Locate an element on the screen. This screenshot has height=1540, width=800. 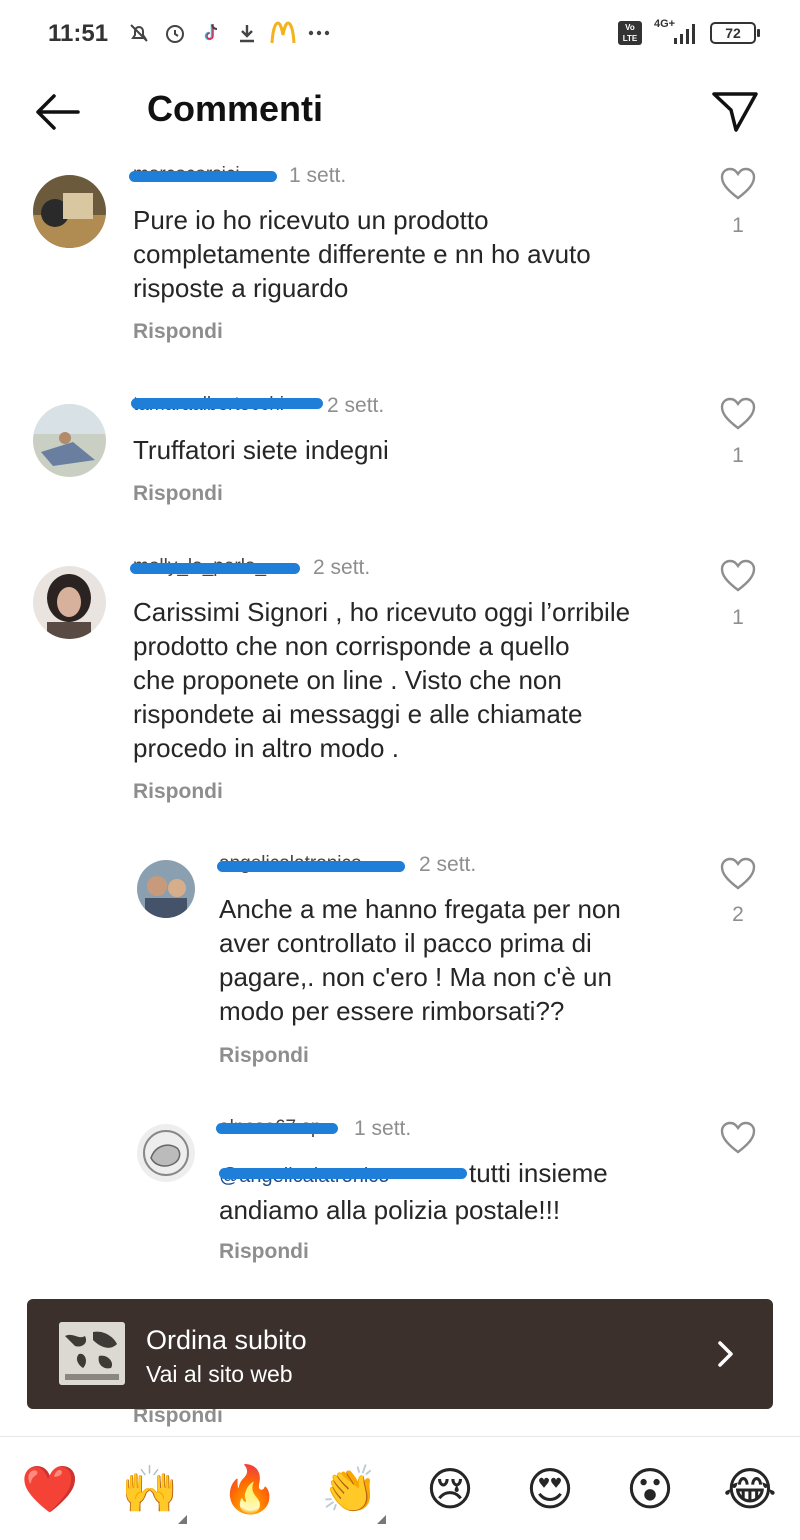
page-title: Commenti is located at coordinates (235, 108).